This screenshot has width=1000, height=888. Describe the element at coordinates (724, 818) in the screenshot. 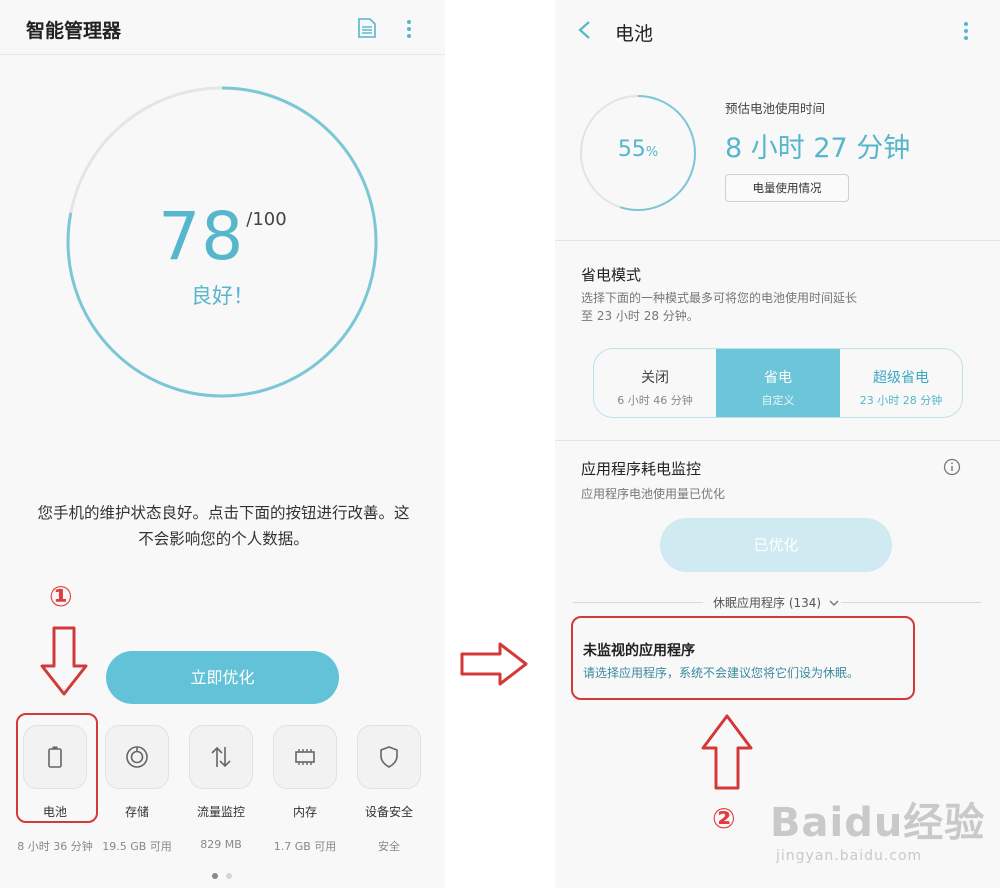

I see `step-marker-2: ②` at that location.